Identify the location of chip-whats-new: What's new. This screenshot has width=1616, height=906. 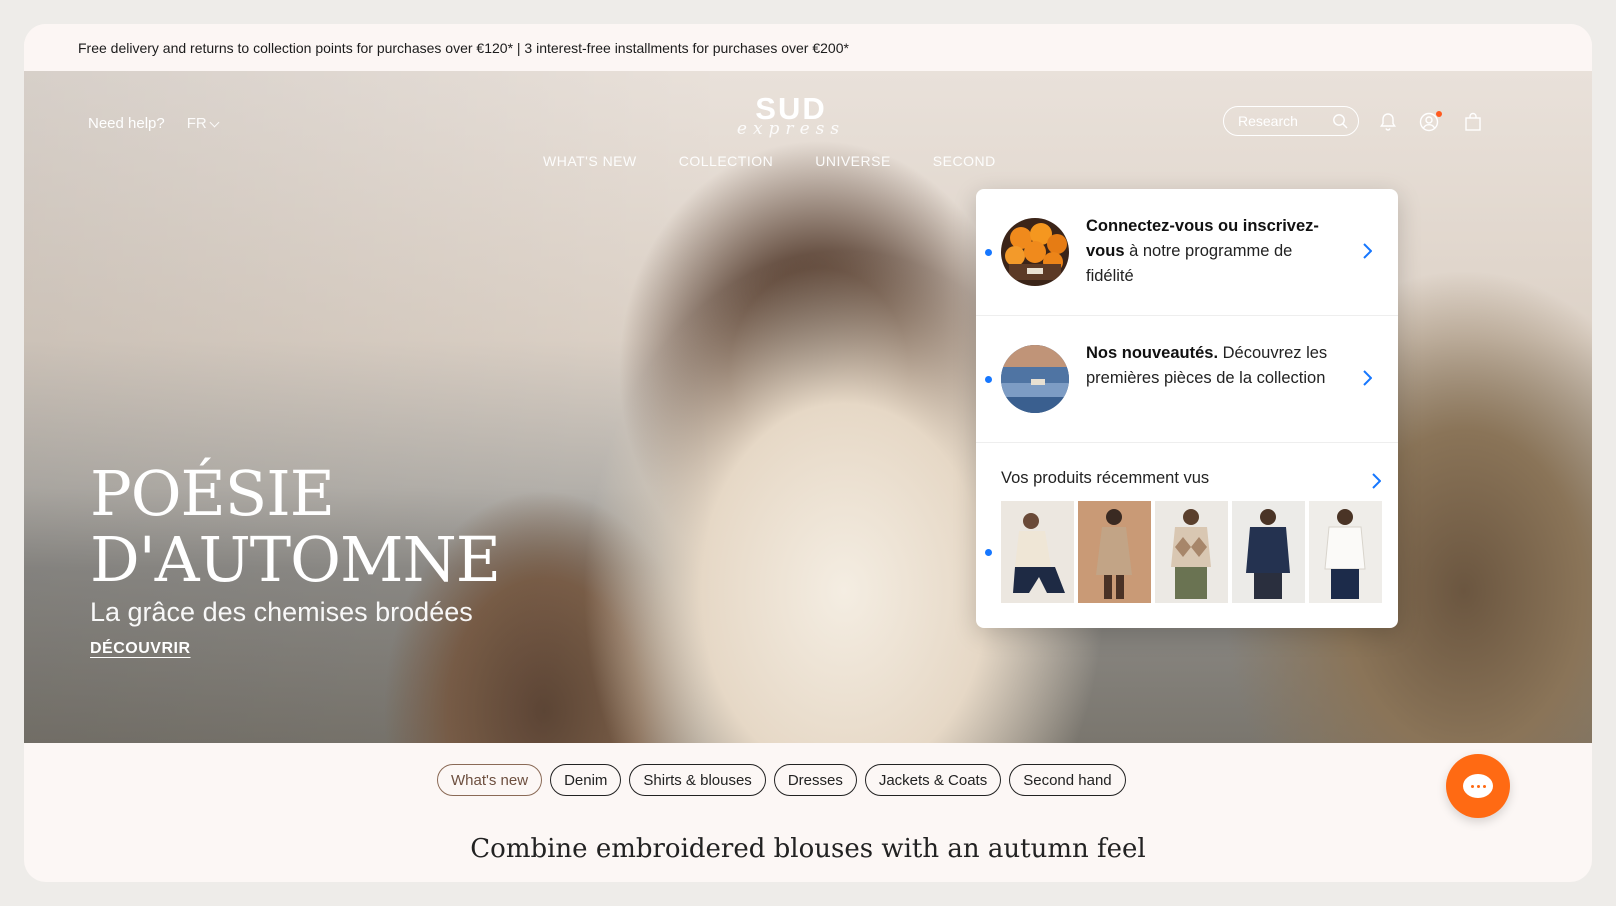
(490, 780).